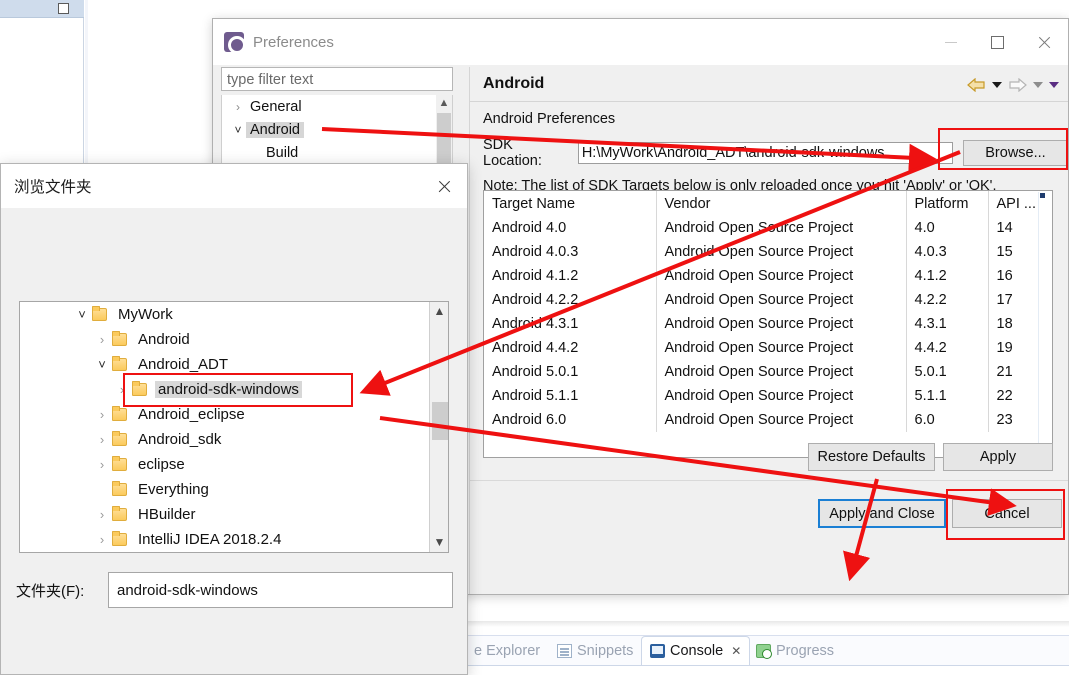  What do you see at coordinates (764, 651) in the screenshot?
I see `progress-icon` at bounding box center [764, 651].